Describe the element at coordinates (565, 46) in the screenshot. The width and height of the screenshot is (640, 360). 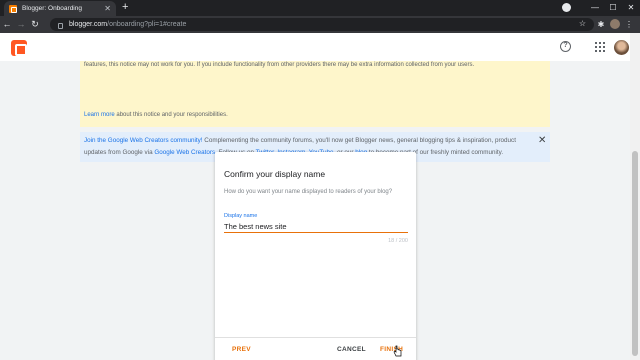
I see `help-icon: ?` at that location.